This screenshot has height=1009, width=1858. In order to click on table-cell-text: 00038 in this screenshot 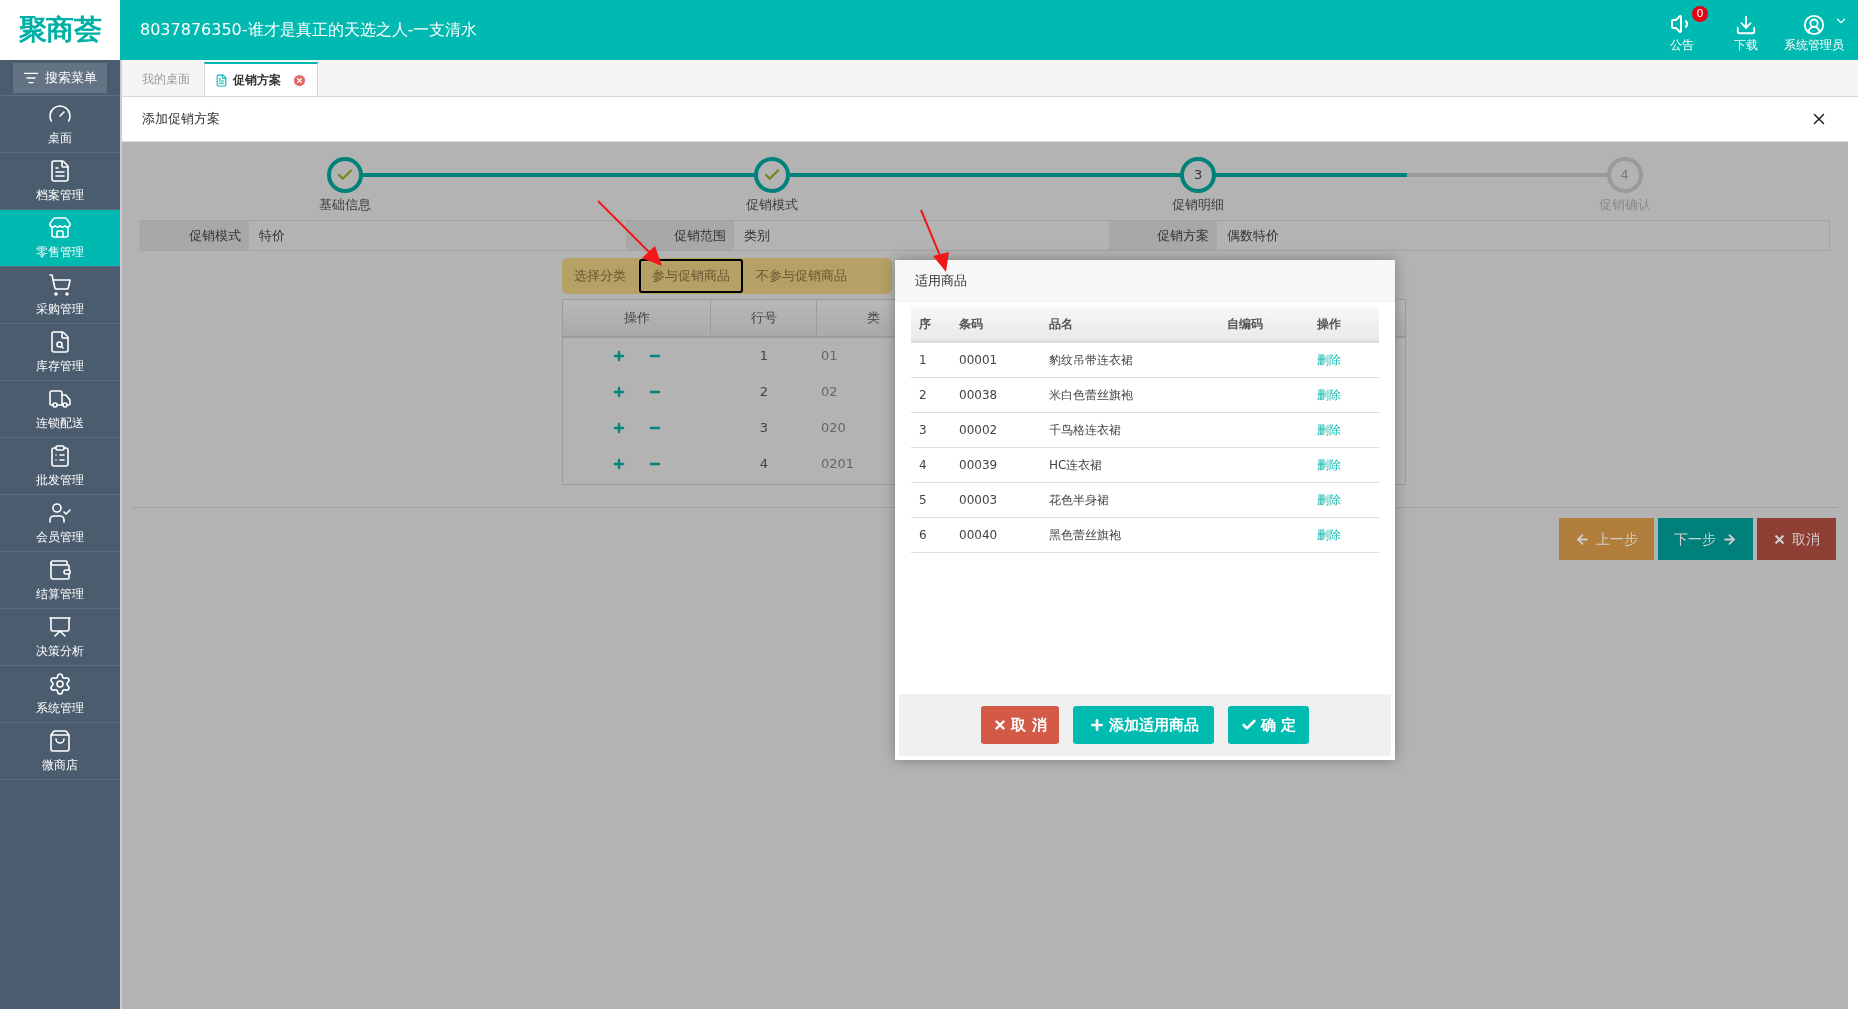, I will do `click(978, 395)`.